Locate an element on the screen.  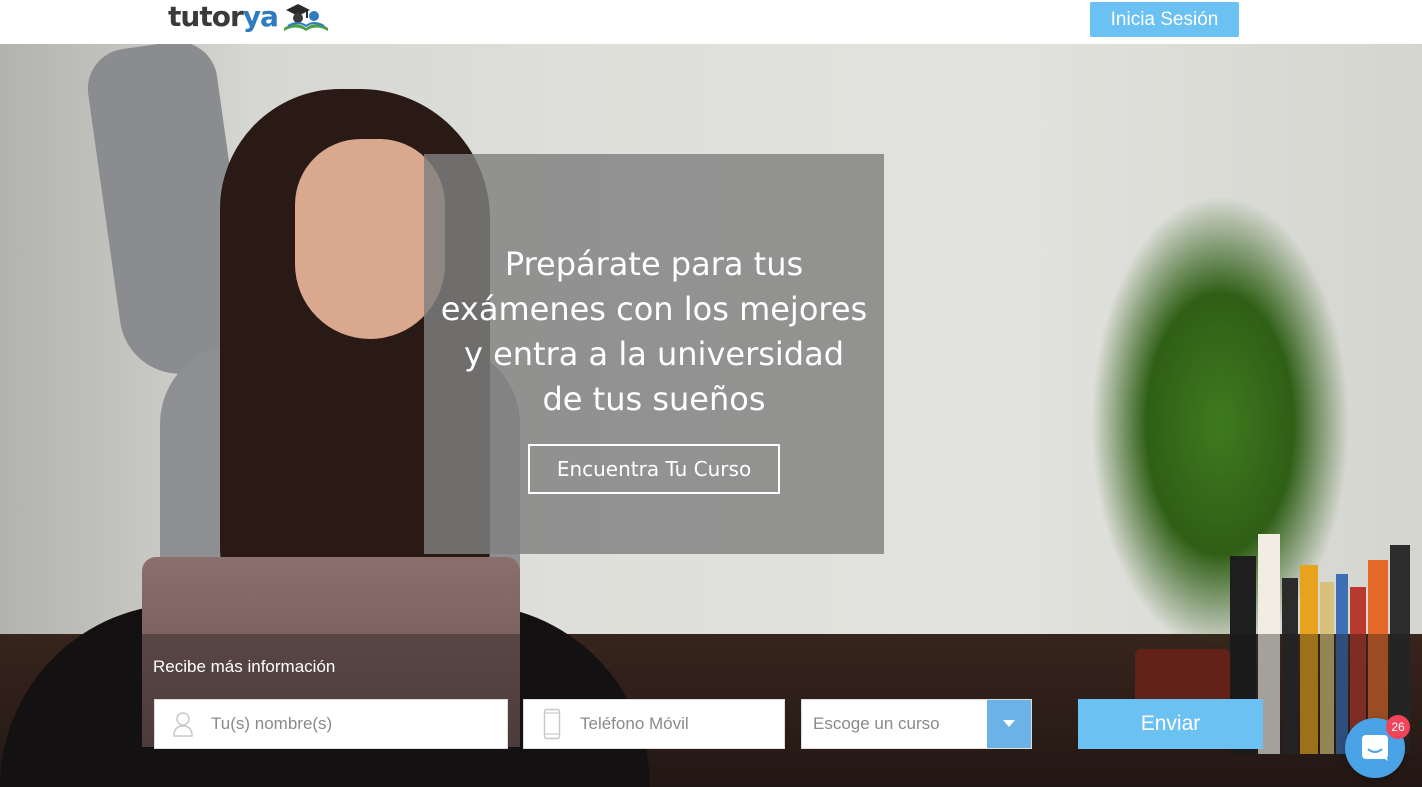
login-button: Inicia Sesión is located at coordinates (1164, 19).